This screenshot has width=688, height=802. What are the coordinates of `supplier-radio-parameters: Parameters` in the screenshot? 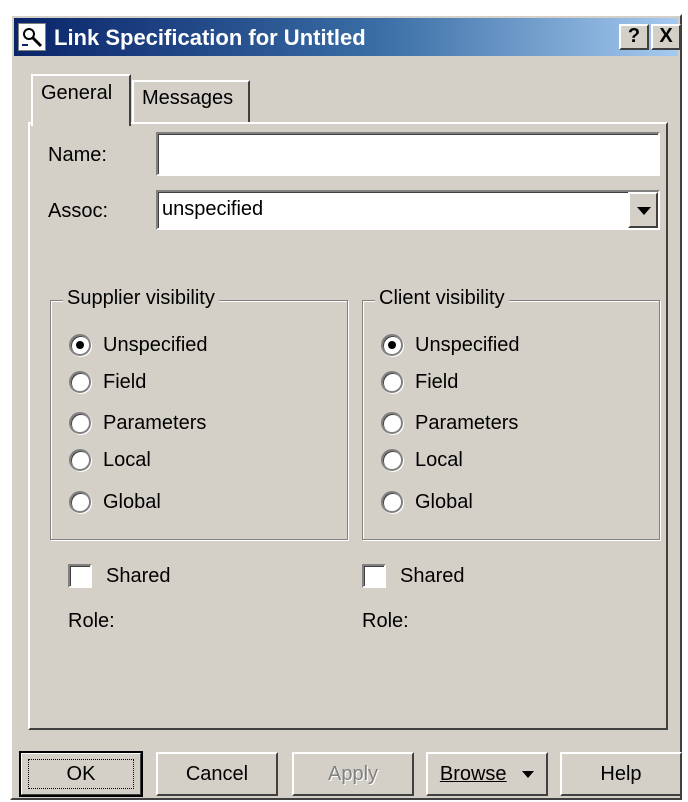 It's located at (137, 423).